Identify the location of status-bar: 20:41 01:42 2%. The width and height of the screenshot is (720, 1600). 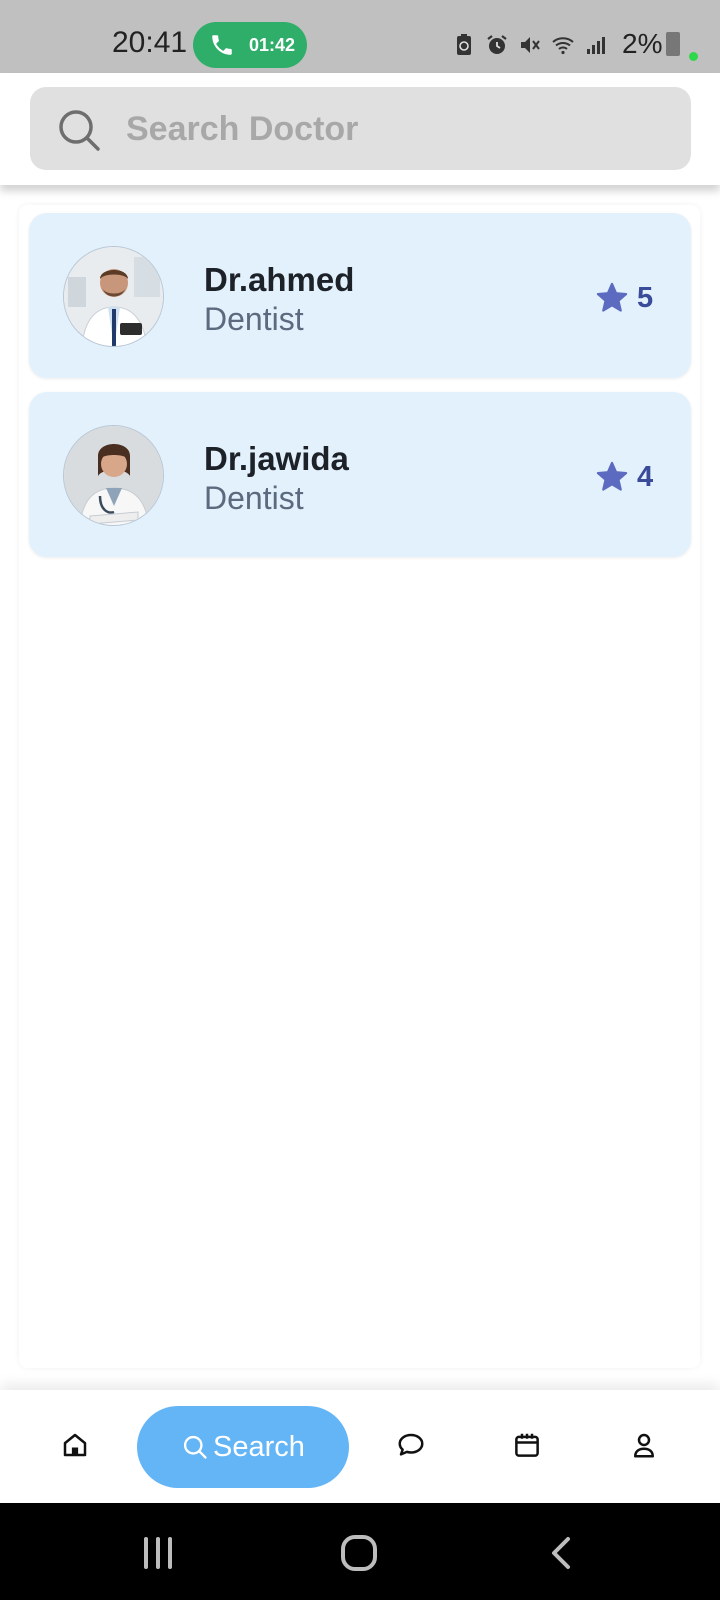
(360, 36).